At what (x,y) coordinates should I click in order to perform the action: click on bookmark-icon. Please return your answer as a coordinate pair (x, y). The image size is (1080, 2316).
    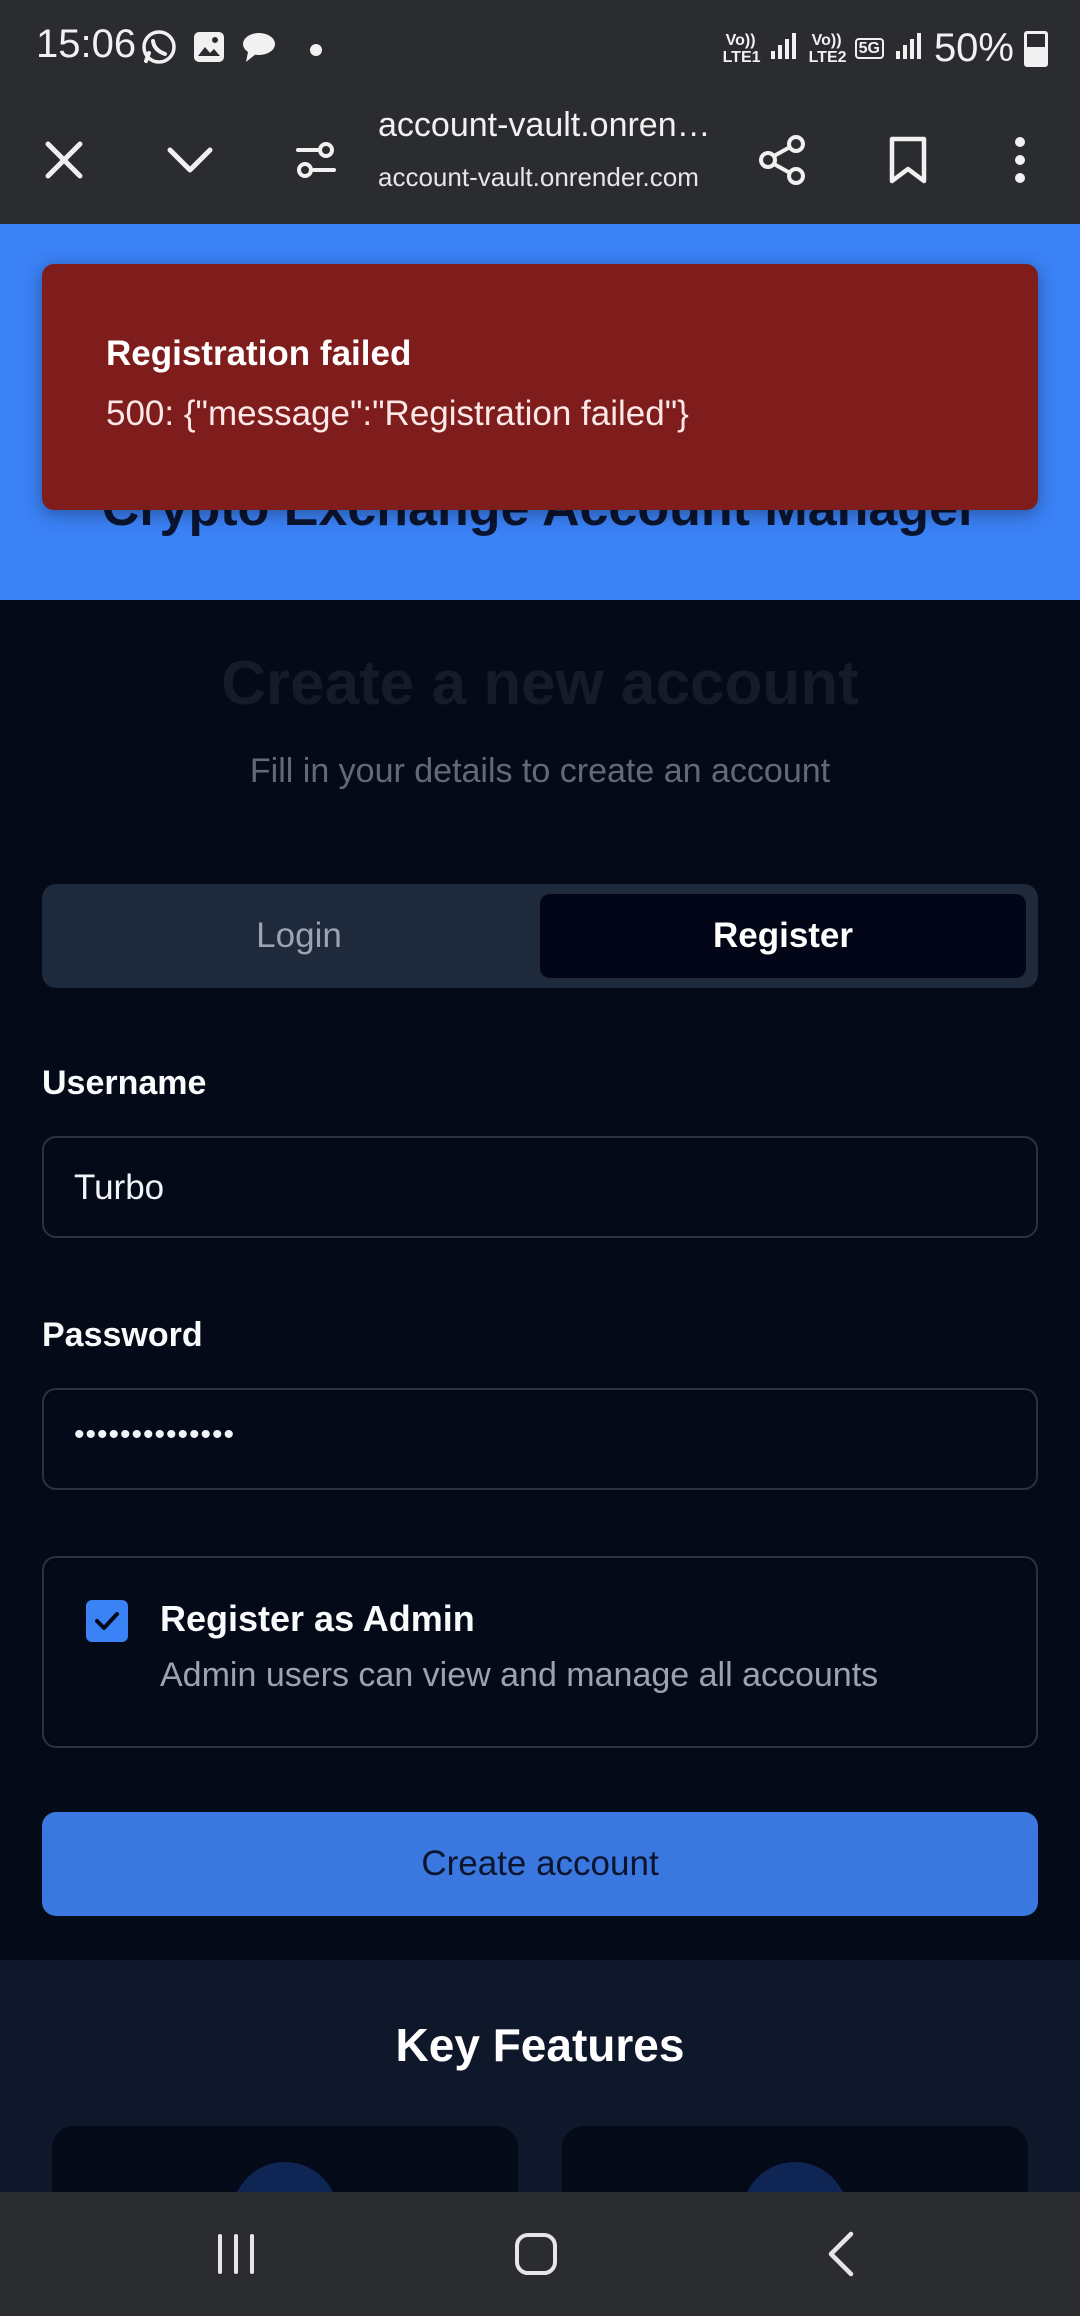
    Looking at the image, I should click on (908, 160).